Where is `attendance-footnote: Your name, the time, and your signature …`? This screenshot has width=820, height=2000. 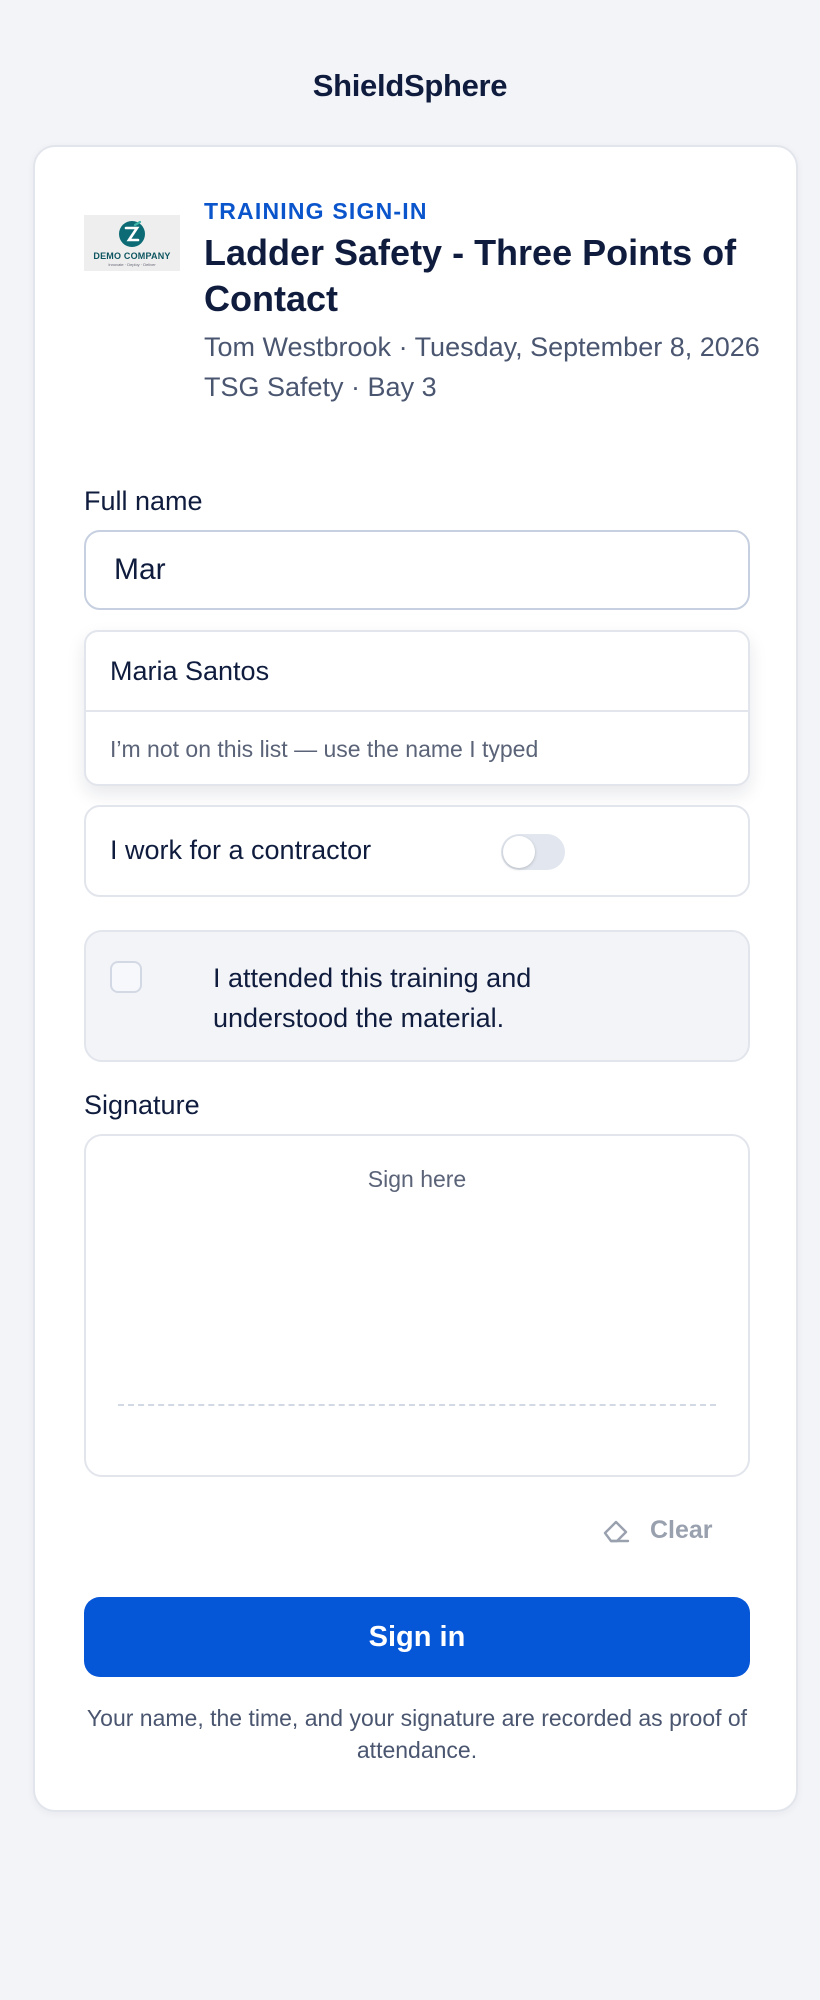
attendance-footnote: Your name, the time, and your signature … is located at coordinates (417, 1734).